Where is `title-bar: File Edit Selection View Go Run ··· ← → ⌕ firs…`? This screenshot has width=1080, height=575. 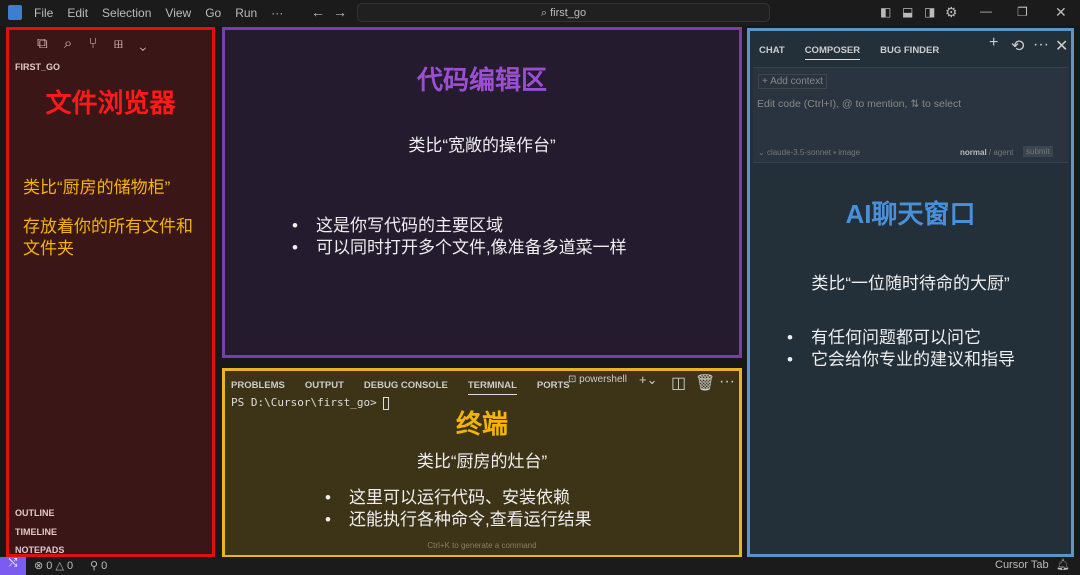 title-bar: File Edit Selection View Go Run ··· ← → ⌕ firs… is located at coordinates (540, 13).